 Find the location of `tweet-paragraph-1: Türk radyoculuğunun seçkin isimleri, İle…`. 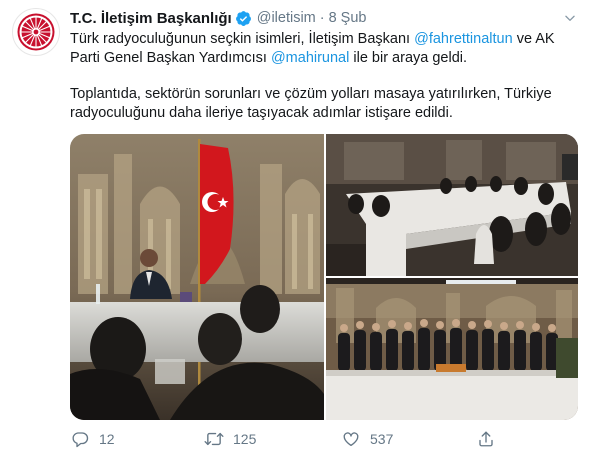

tweet-paragraph-1: Türk radyoculuğunun seçkin isimleri, İle… is located at coordinates (320, 49).